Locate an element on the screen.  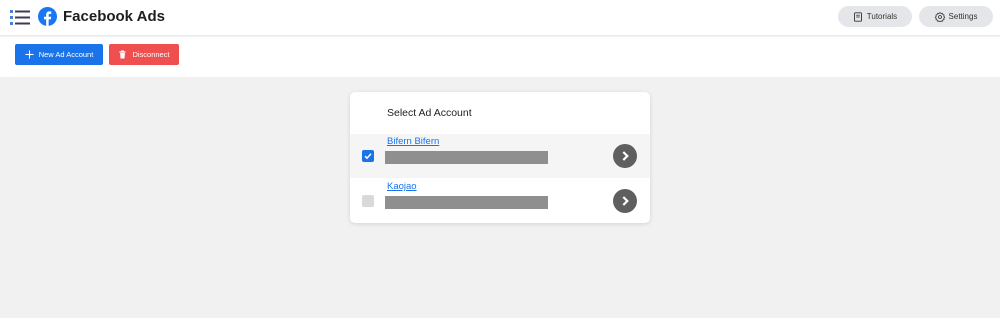
new-ad-account-label: New Ad Account is located at coordinates (66, 54).